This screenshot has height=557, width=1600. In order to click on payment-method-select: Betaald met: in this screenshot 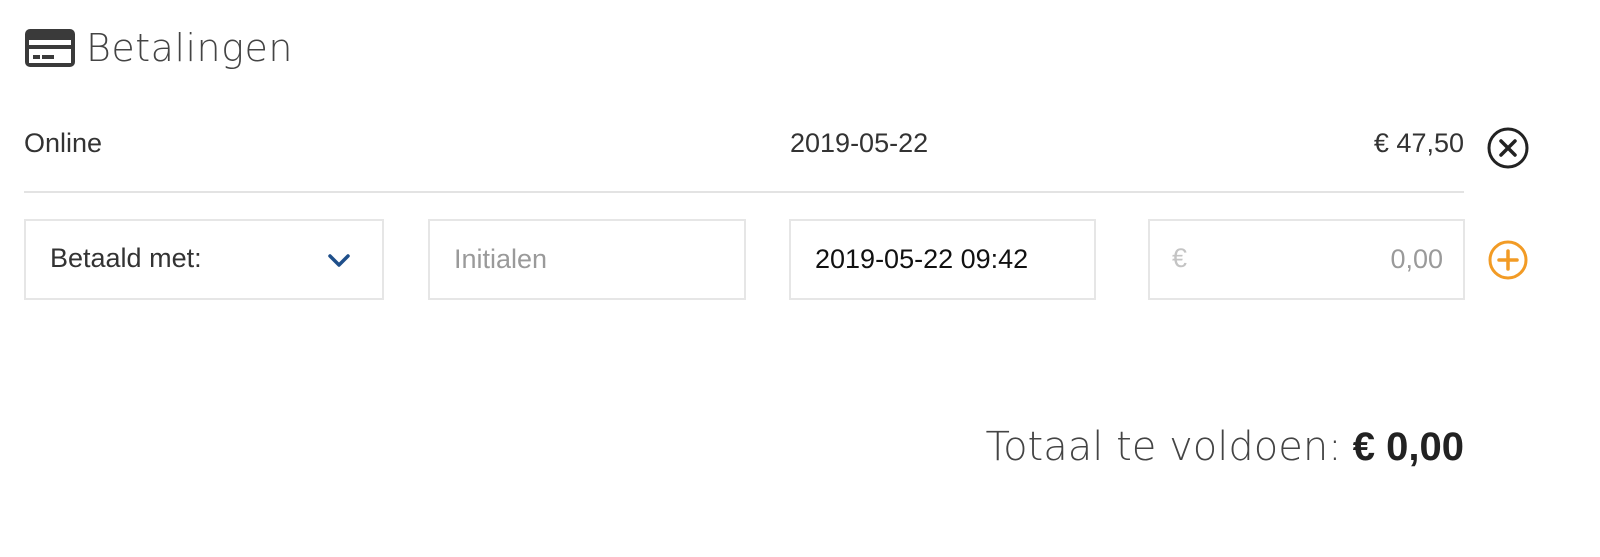, I will do `click(204, 259)`.